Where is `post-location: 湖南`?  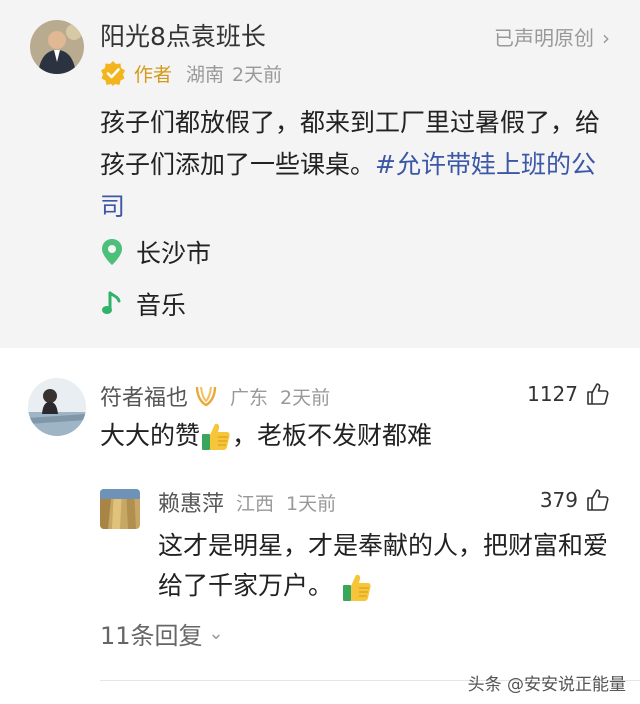
post-location: 湖南 is located at coordinates (205, 74).